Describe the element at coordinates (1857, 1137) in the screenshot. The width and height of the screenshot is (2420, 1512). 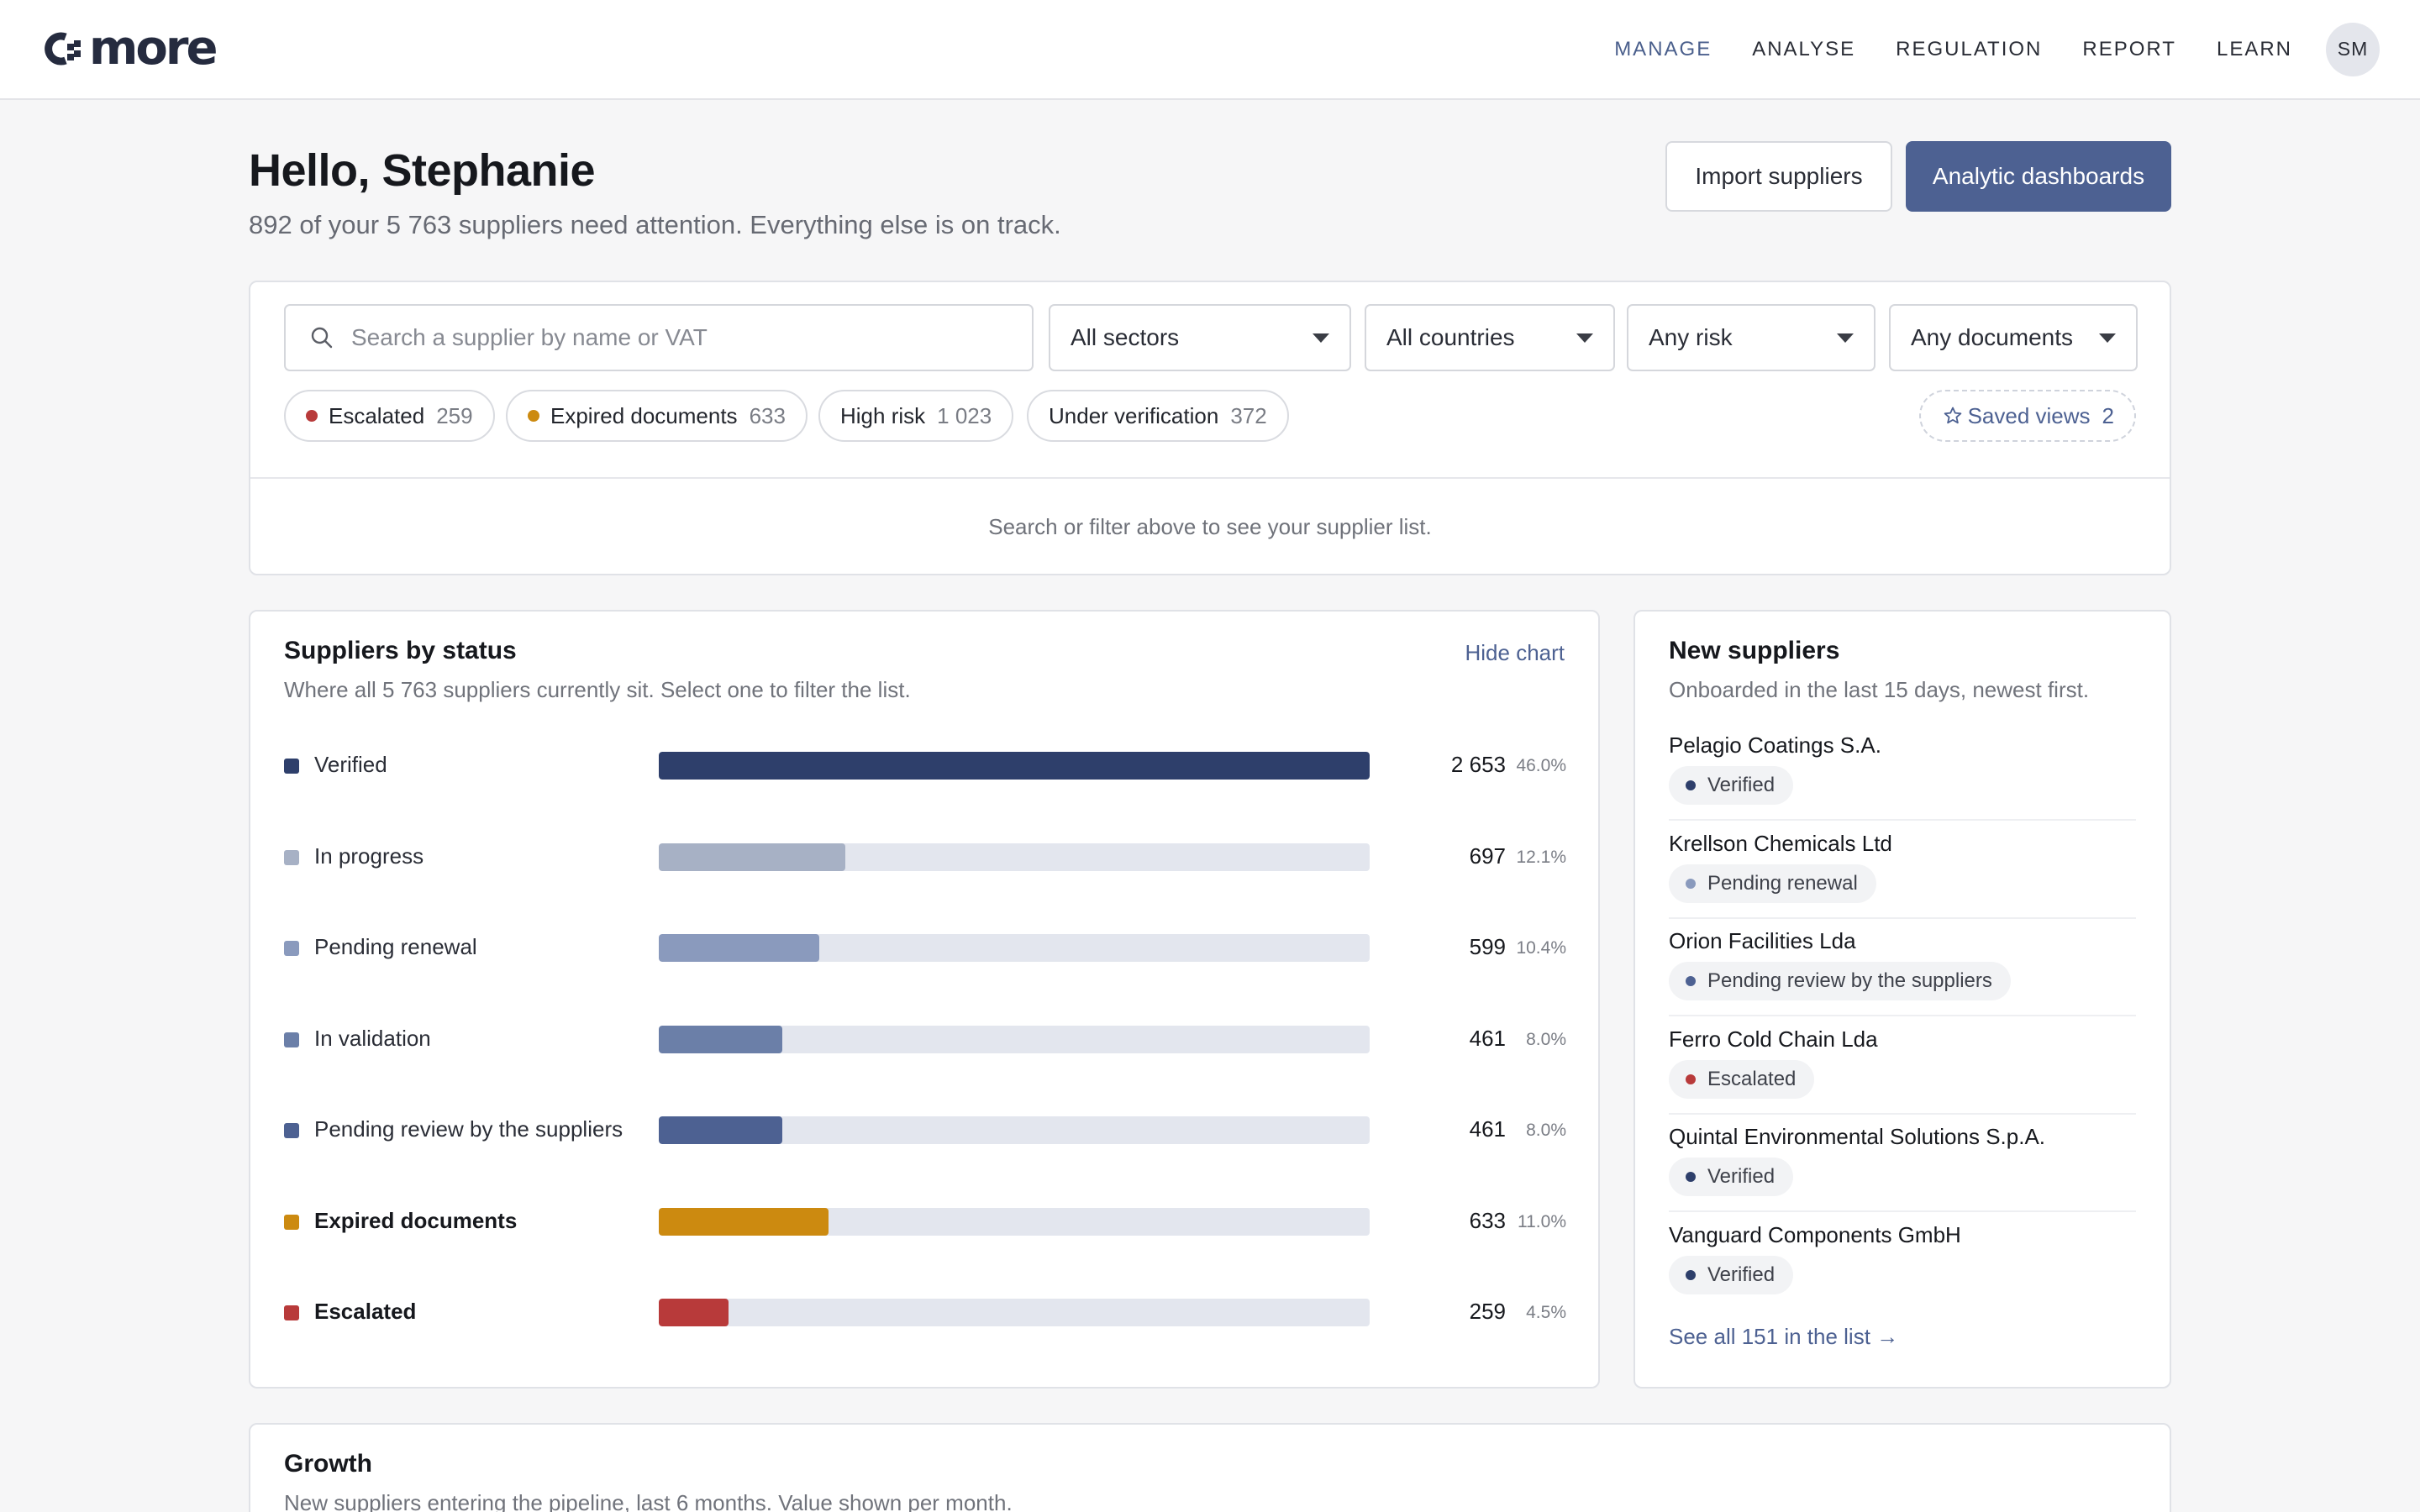
I see `supplier-name: Quintal Environmental Solutions S.p.A.` at that location.